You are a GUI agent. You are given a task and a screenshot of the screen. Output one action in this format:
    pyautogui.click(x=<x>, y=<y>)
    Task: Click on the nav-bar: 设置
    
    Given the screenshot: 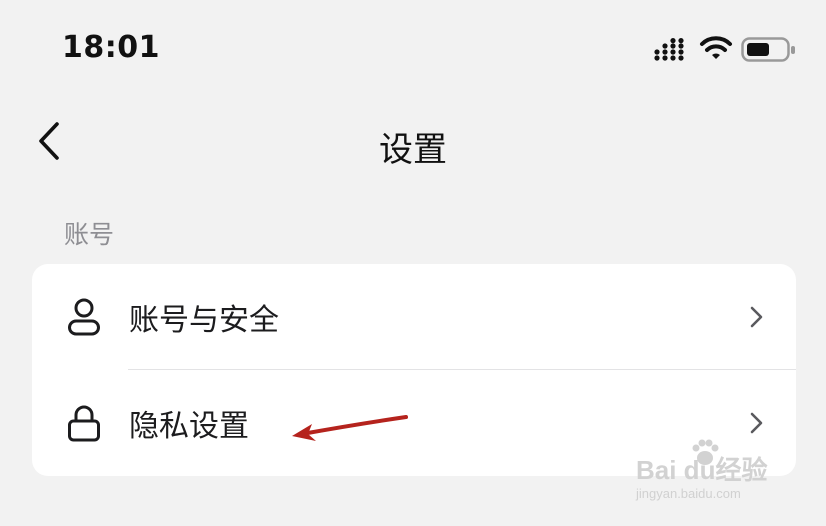 What is the action you would take?
    pyautogui.click(x=413, y=142)
    